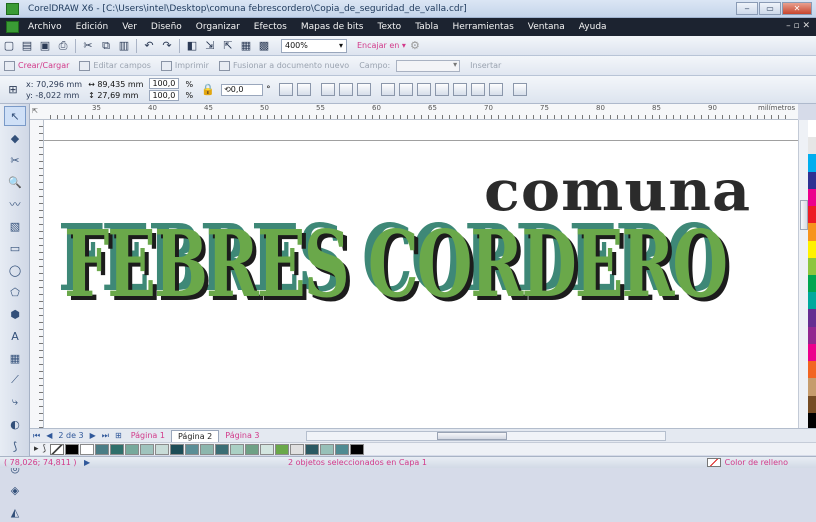 The image size is (816, 522). Describe the element at coordinates (36, 65) in the screenshot. I see `create-load-button: Crear/Cargar` at that location.